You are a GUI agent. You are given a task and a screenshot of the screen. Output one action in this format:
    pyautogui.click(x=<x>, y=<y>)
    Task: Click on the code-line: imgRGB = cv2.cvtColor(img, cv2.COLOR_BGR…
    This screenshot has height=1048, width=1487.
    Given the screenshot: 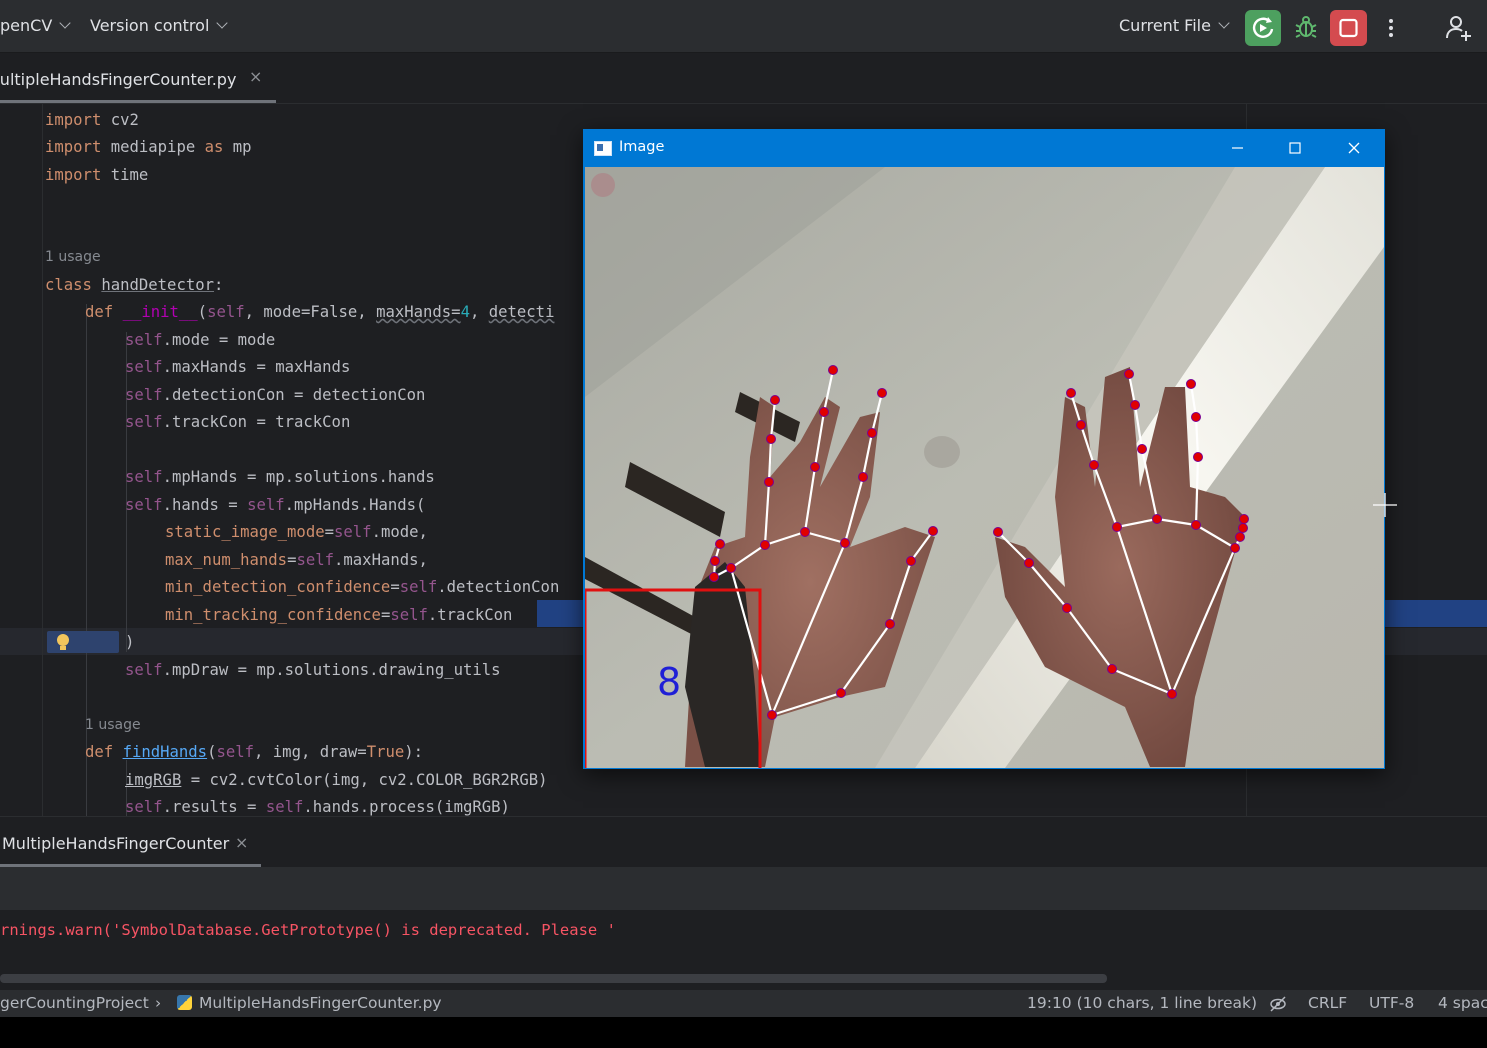 What is the action you would take?
    pyautogui.click(x=336, y=780)
    